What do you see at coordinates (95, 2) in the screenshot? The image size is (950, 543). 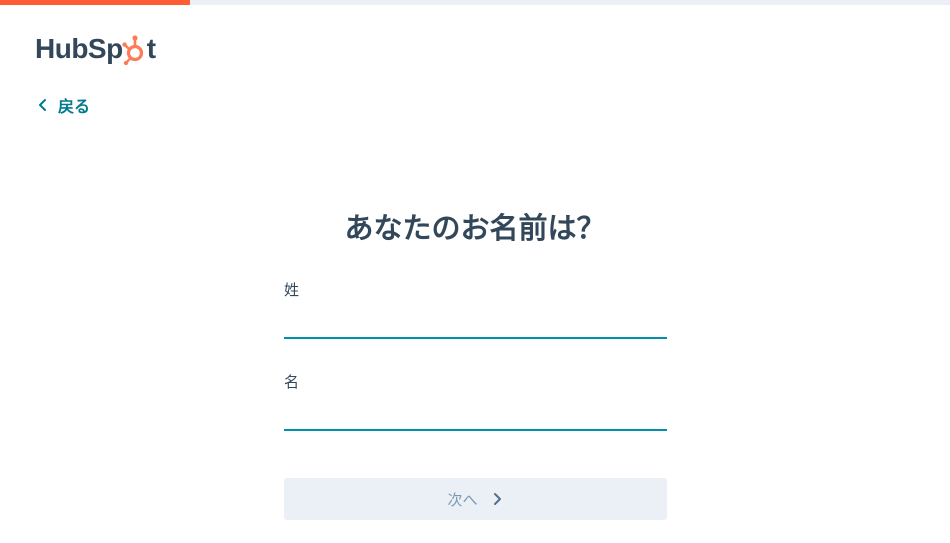 I see `progress-bar-fill` at bounding box center [95, 2].